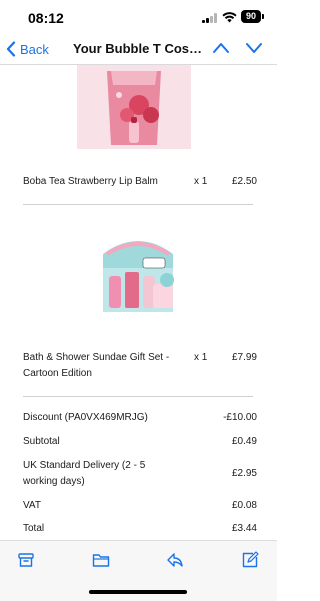 Image resolution: width=320 pixels, height=601 pixels. What do you see at coordinates (175, 560) in the screenshot?
I see `reply-icon` at bounding box center [175, 560].